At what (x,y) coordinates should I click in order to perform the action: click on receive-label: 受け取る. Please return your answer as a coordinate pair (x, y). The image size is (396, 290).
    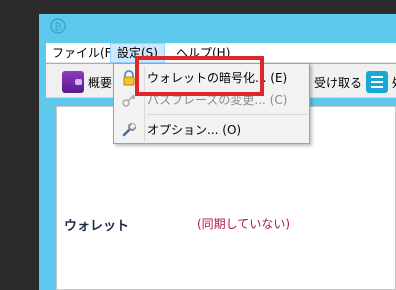
    Looking at the image, I should click on (338, 82).